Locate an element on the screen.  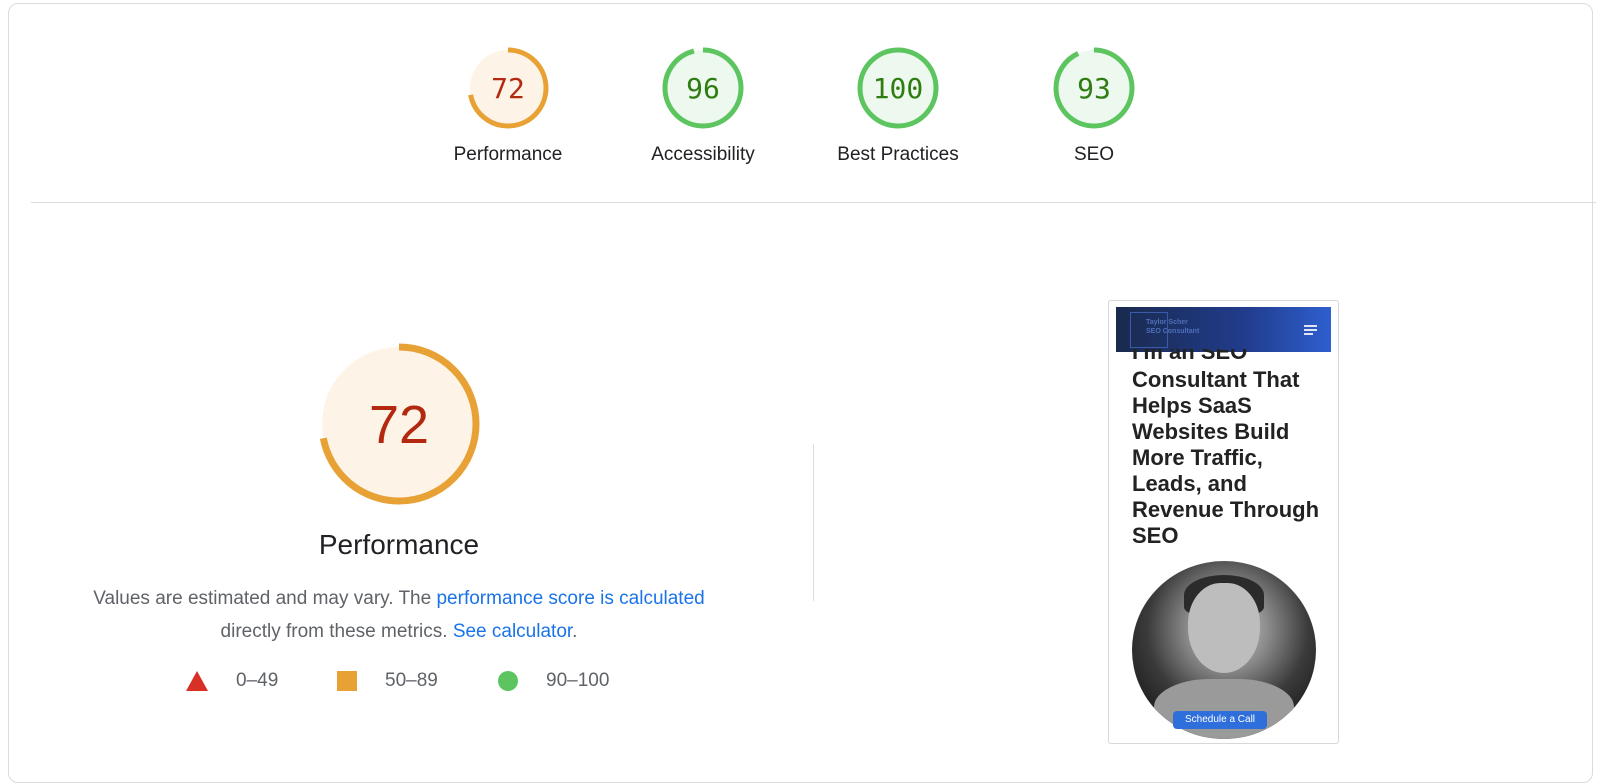
gauge-performance-ring: 72 is located at coordinates (508, 88).